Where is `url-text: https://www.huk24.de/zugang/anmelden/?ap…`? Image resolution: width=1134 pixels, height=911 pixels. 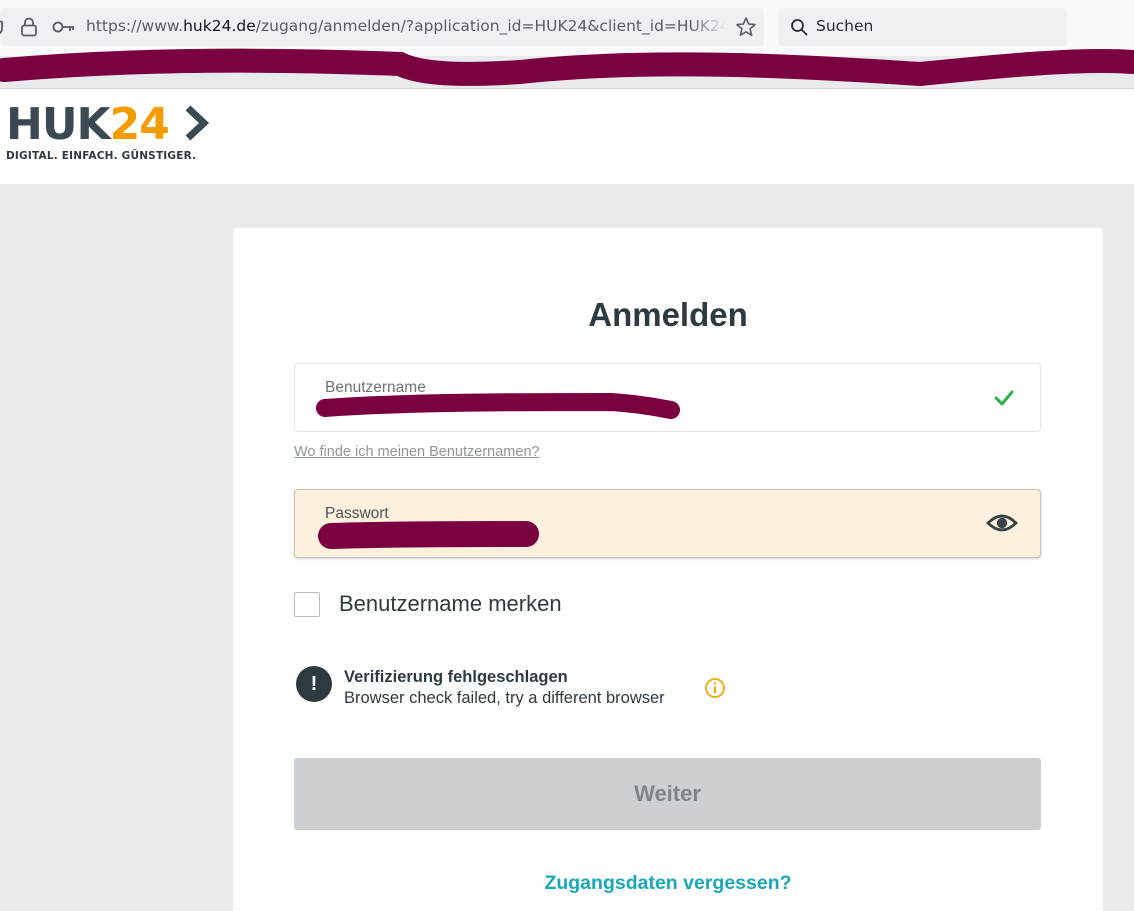 url-text: https://www.huk24.de/zugang/anmelden/?ap… is located at coordinates (406, 26).